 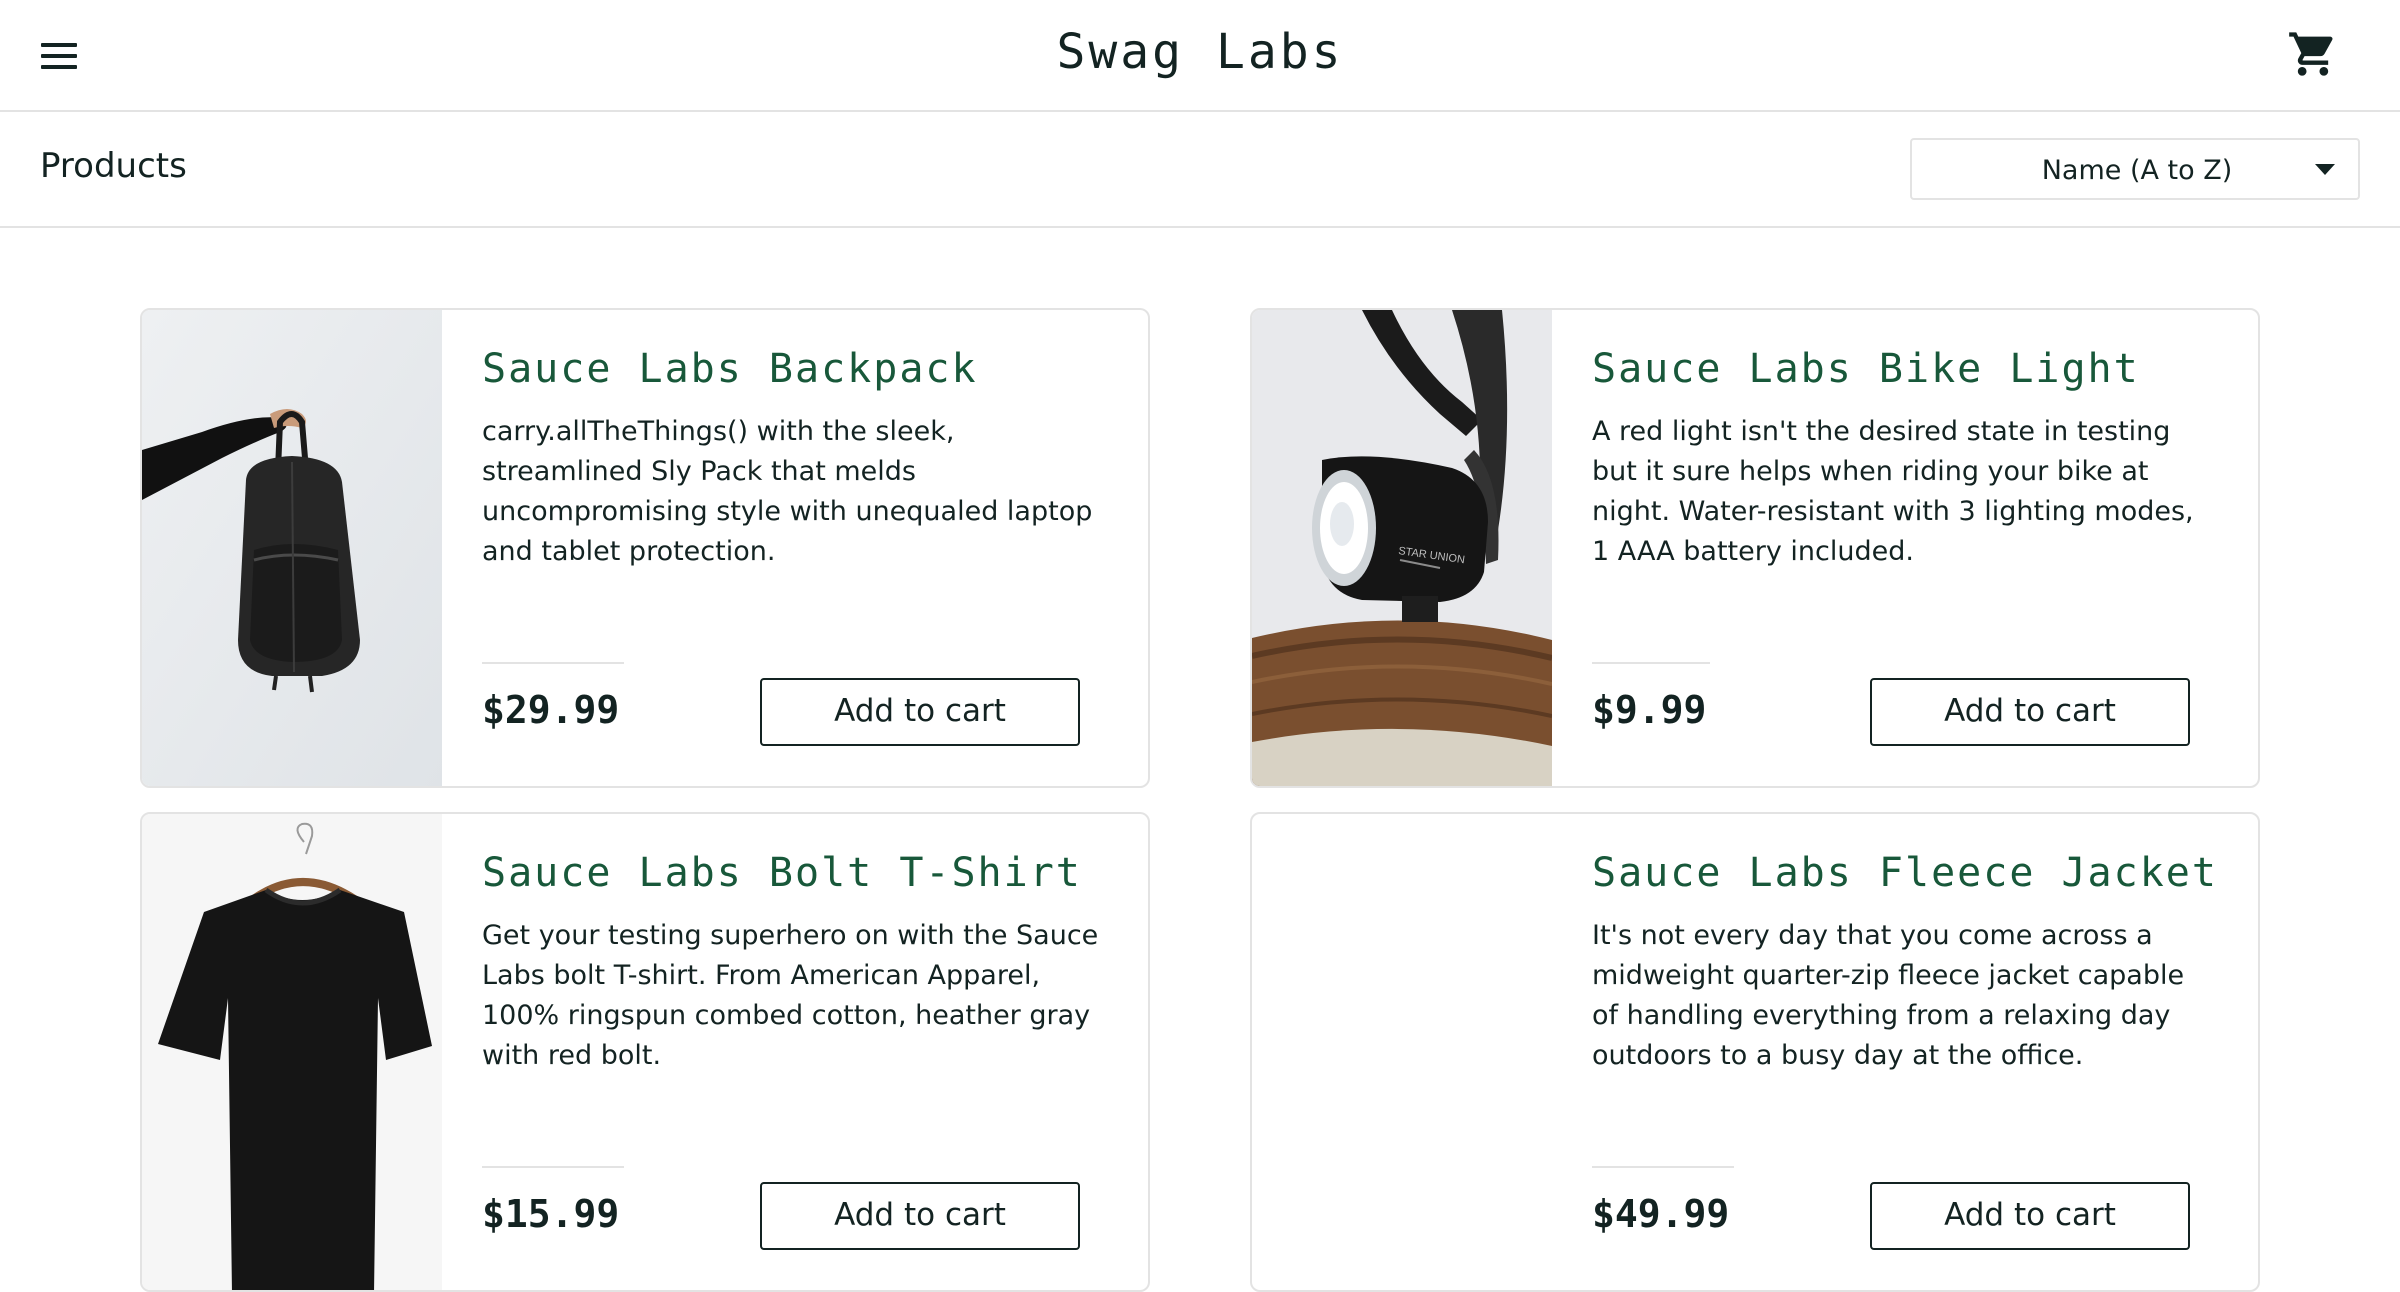 What do you see at coordinates (1866, 369) in the screenshot?
I see `product-name: Sauce Labs Bike Light` at bounding box center [1866, 369].